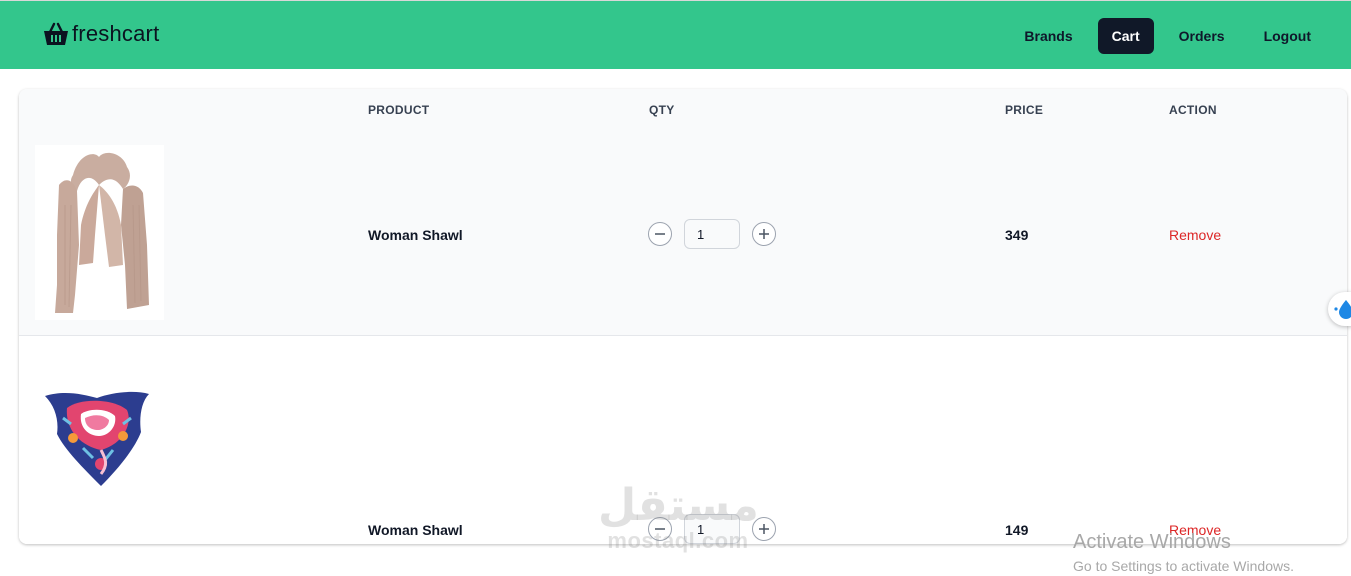 This screenshot has height=576, width=1351. What do you see at coordinates (399, 110) in the screenshot?
I see `header-product: PRODUCT` at bounding box center [399, 110].